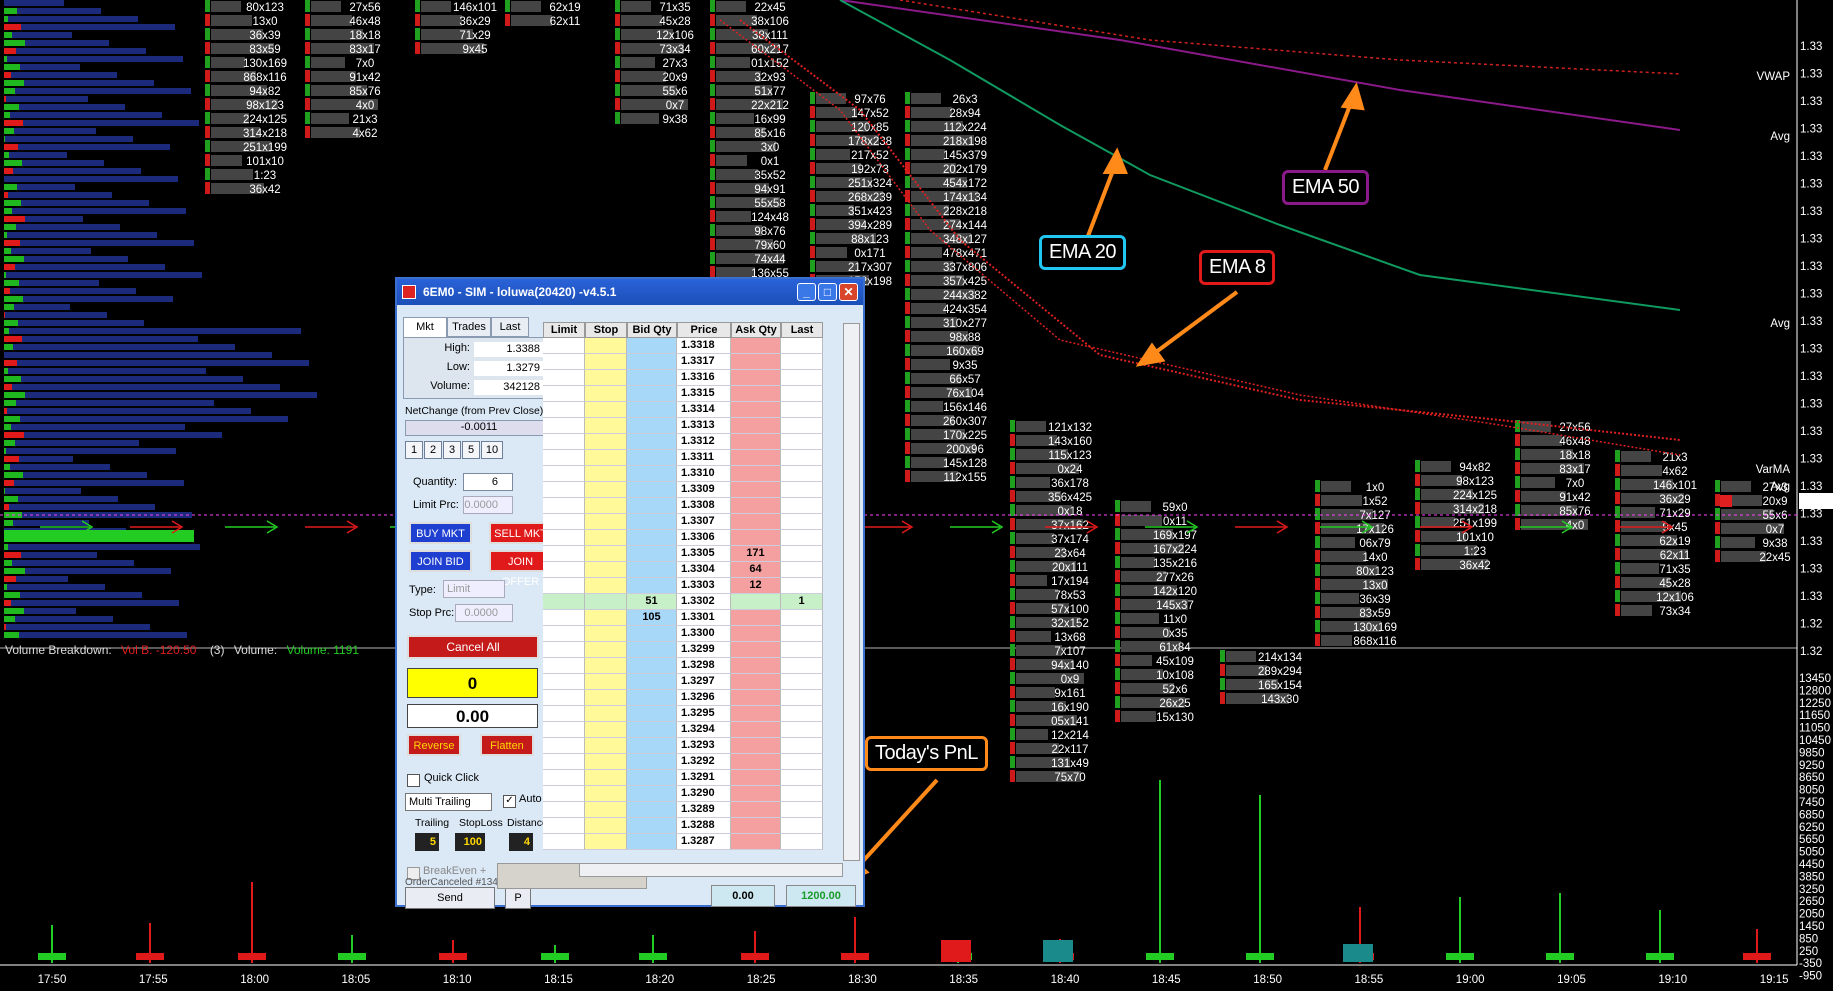 The width and height of the screenshot is (1833, 991). I want to click on ladder-price: 1.3288, so click(704, 826).